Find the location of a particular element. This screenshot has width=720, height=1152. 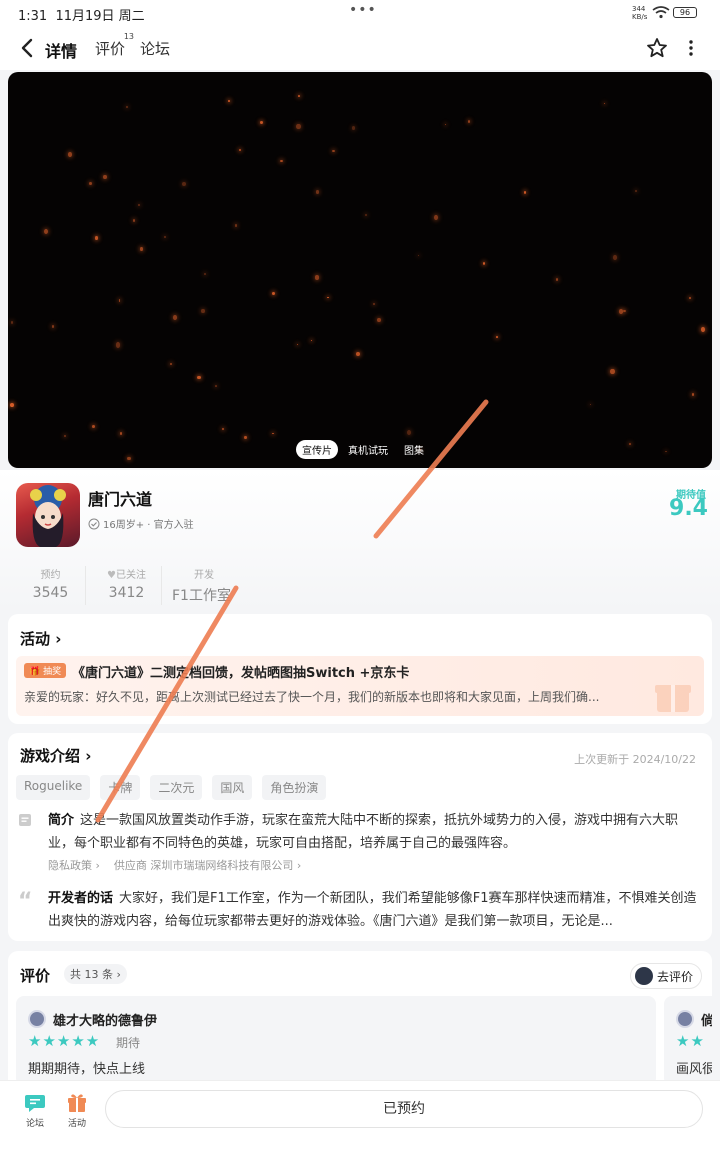

expectation-score: 9.4 is located at coordinates (688, 508).